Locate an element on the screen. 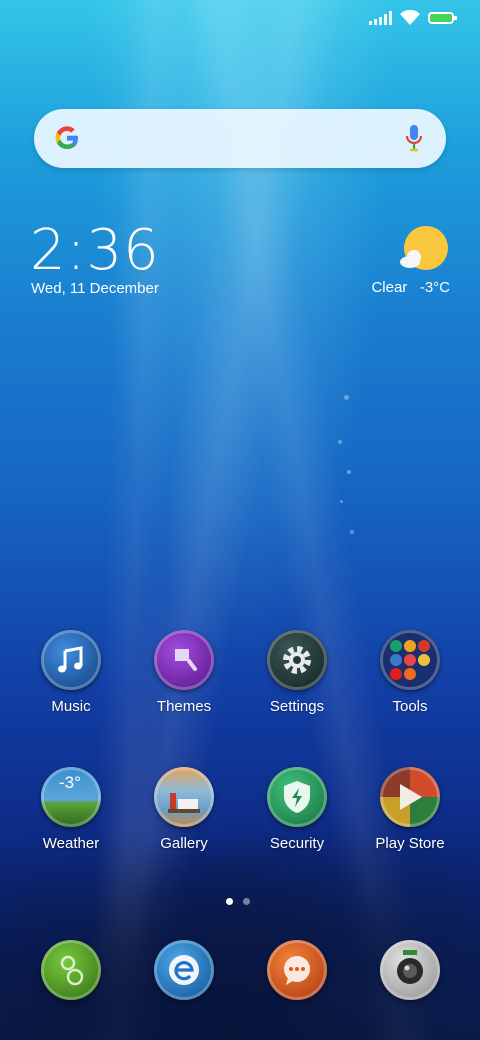  sun-cloud-icon is located at coordinates (424, 248).